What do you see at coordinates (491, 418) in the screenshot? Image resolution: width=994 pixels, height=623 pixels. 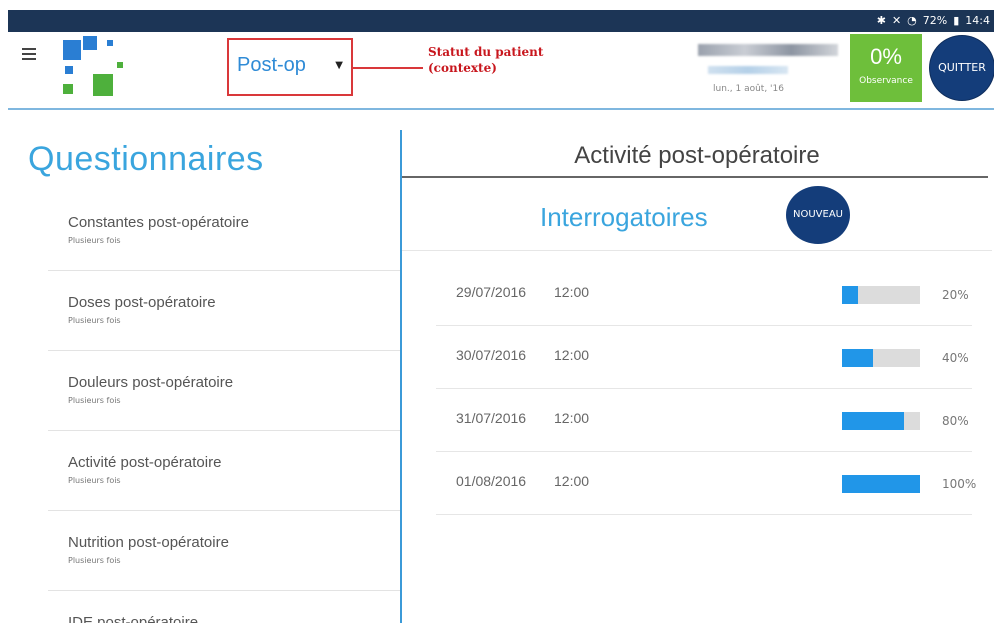 I see `row-date: 31/07/2016` at bounding box center [491, 418].